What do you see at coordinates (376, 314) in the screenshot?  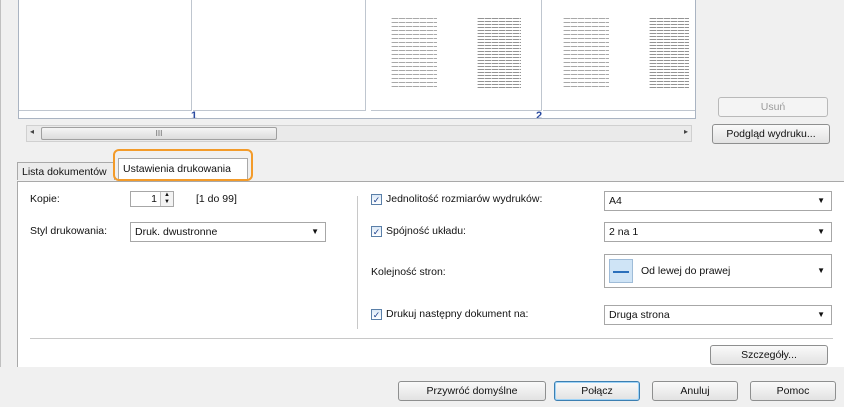 I see `next-document-checkbox: ✓` at bounding box center [376, 314].